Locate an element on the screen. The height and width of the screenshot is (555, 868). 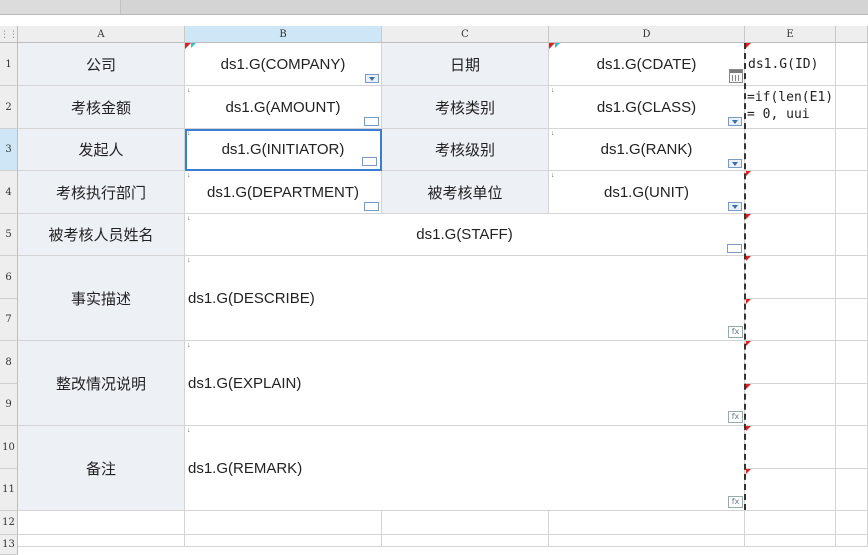
label-remark: 备注 is located at coordinates (101, 468).